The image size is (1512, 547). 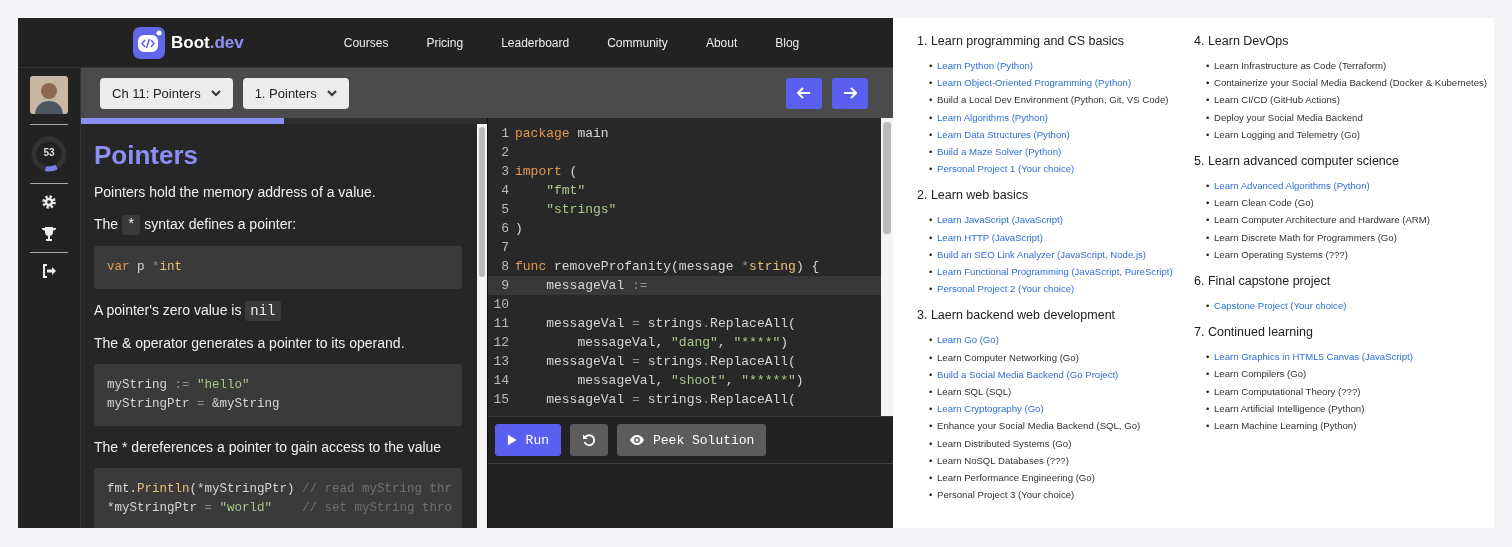 I want to click on nav-link: Community, so click(x=637, y=42).